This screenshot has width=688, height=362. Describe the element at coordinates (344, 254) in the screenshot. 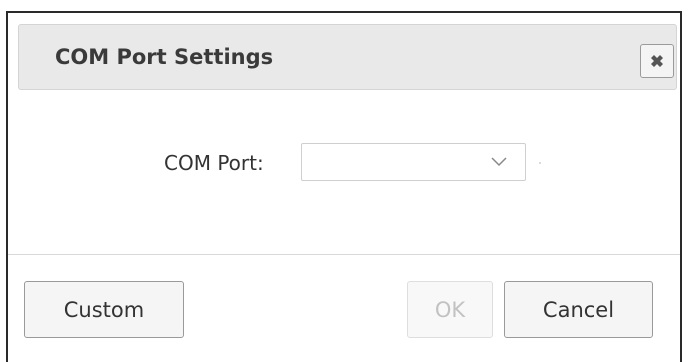

I see `footer-divider` at that location.